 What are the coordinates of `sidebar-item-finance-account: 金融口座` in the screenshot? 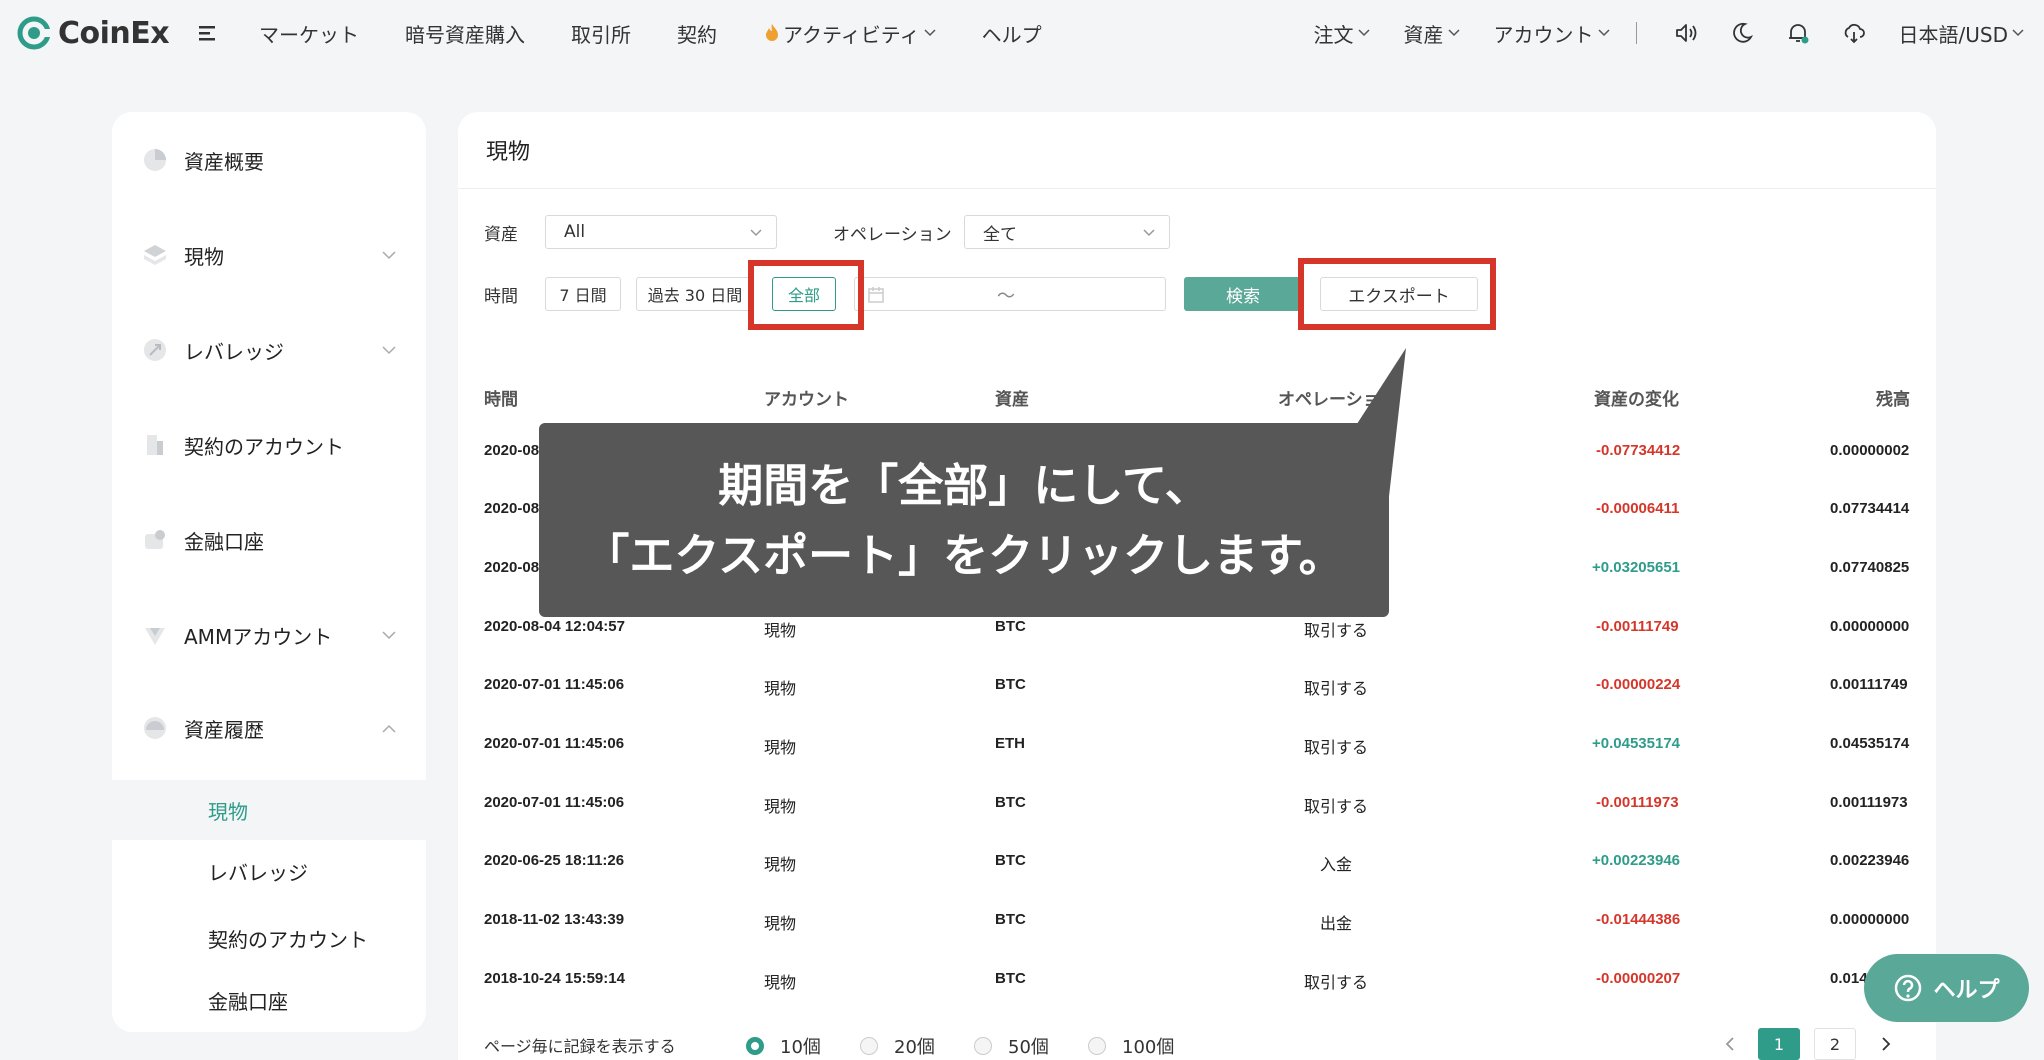 It's located at (269, 540).